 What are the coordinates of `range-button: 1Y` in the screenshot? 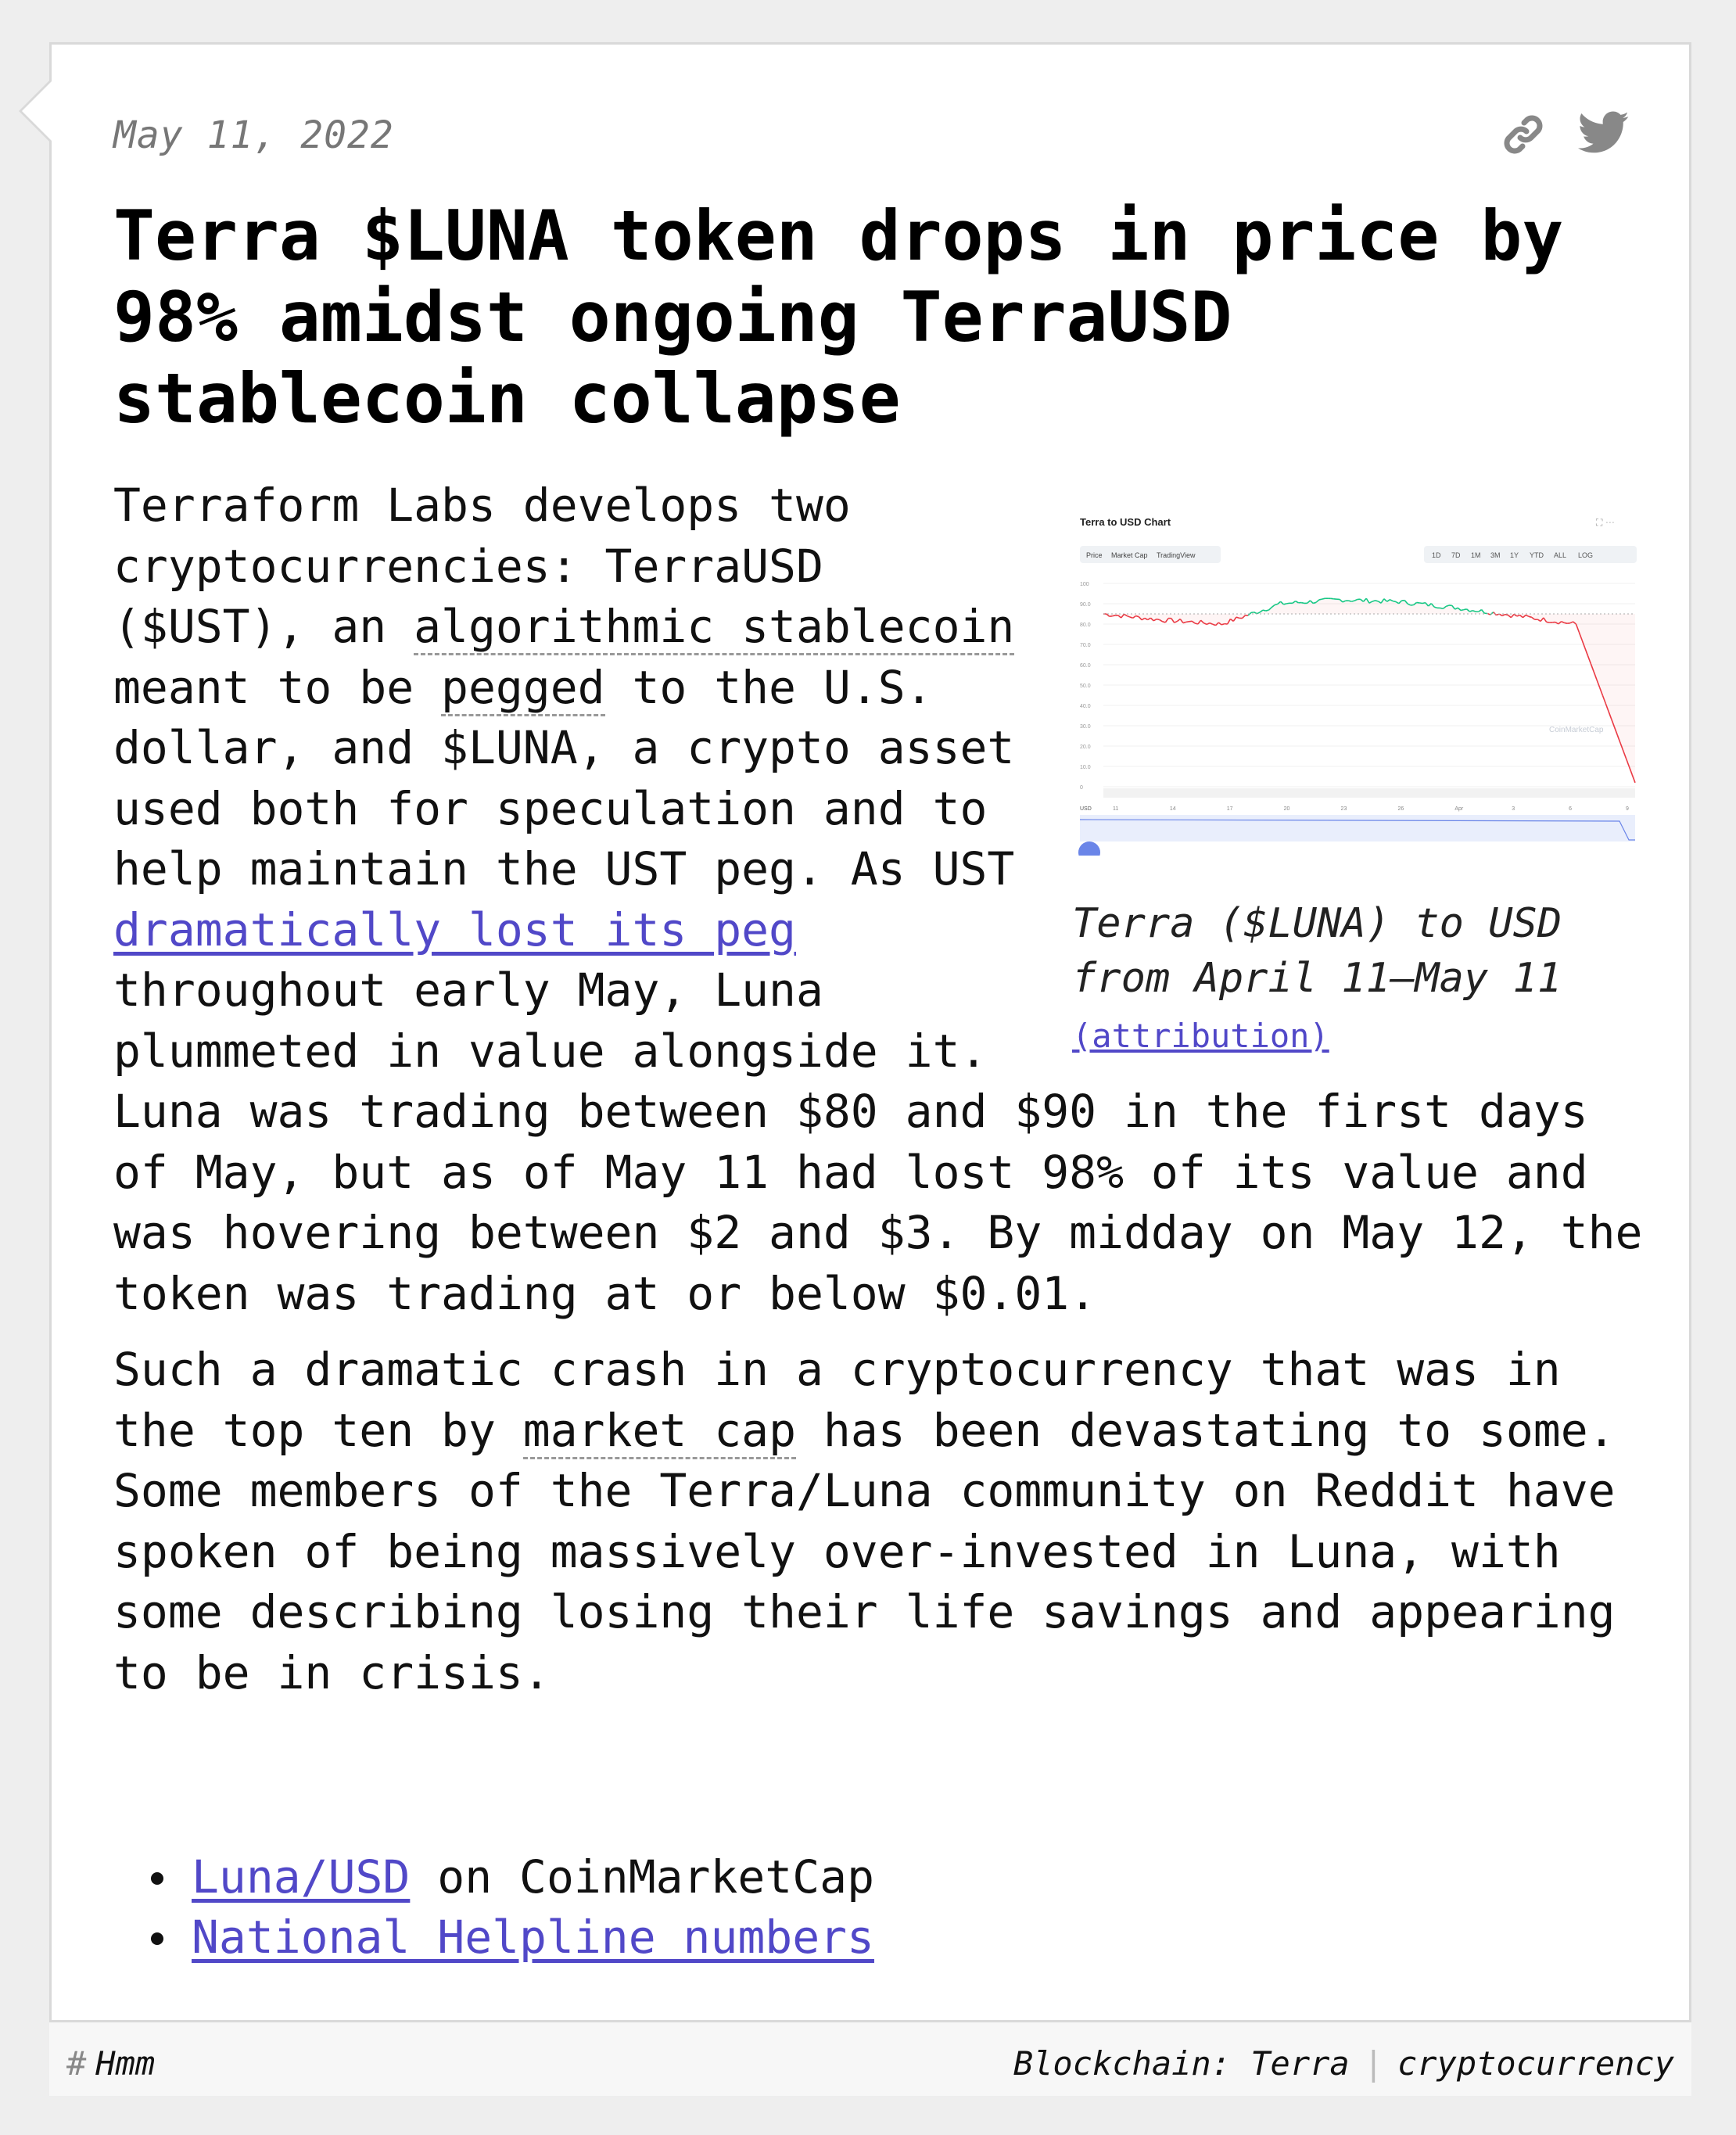 It's located at (1515, 555).